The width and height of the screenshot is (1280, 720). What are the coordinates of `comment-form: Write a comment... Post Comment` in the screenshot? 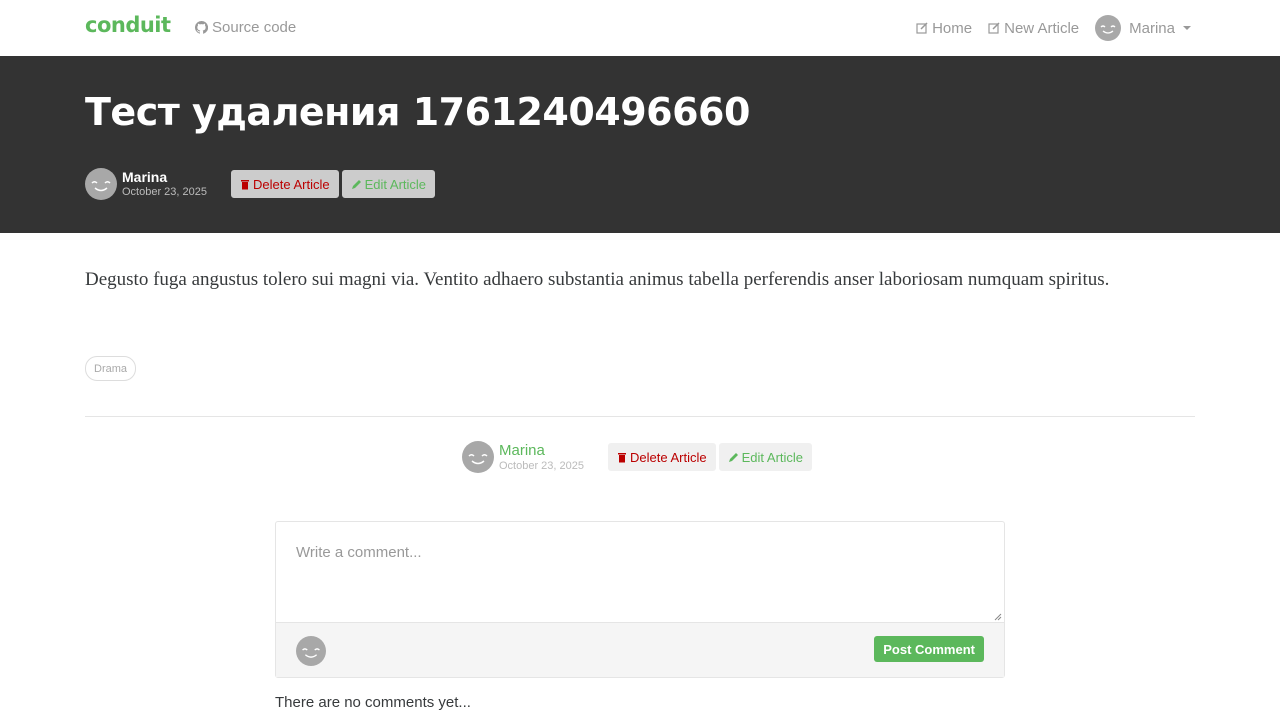 It's located at (640, 599).